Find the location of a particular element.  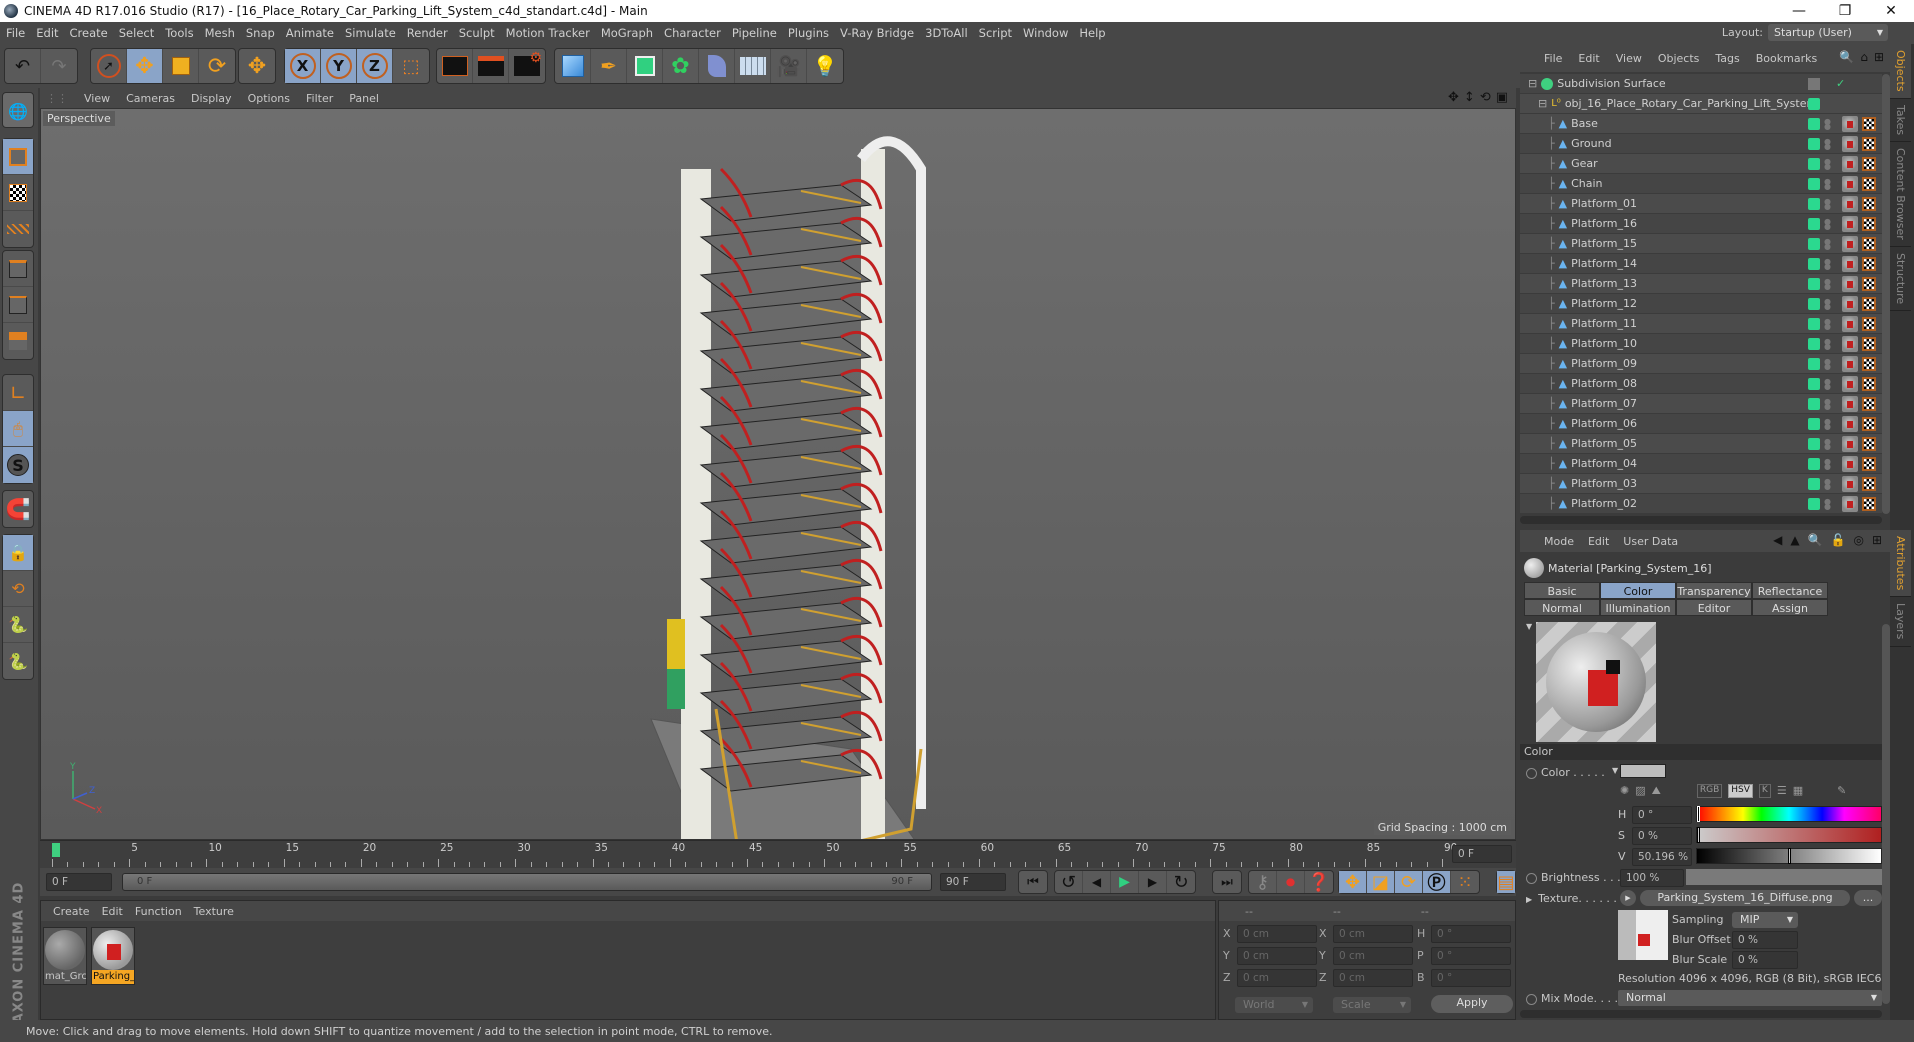

magnet-button: 🧲 is located at coordinates (18, 509).